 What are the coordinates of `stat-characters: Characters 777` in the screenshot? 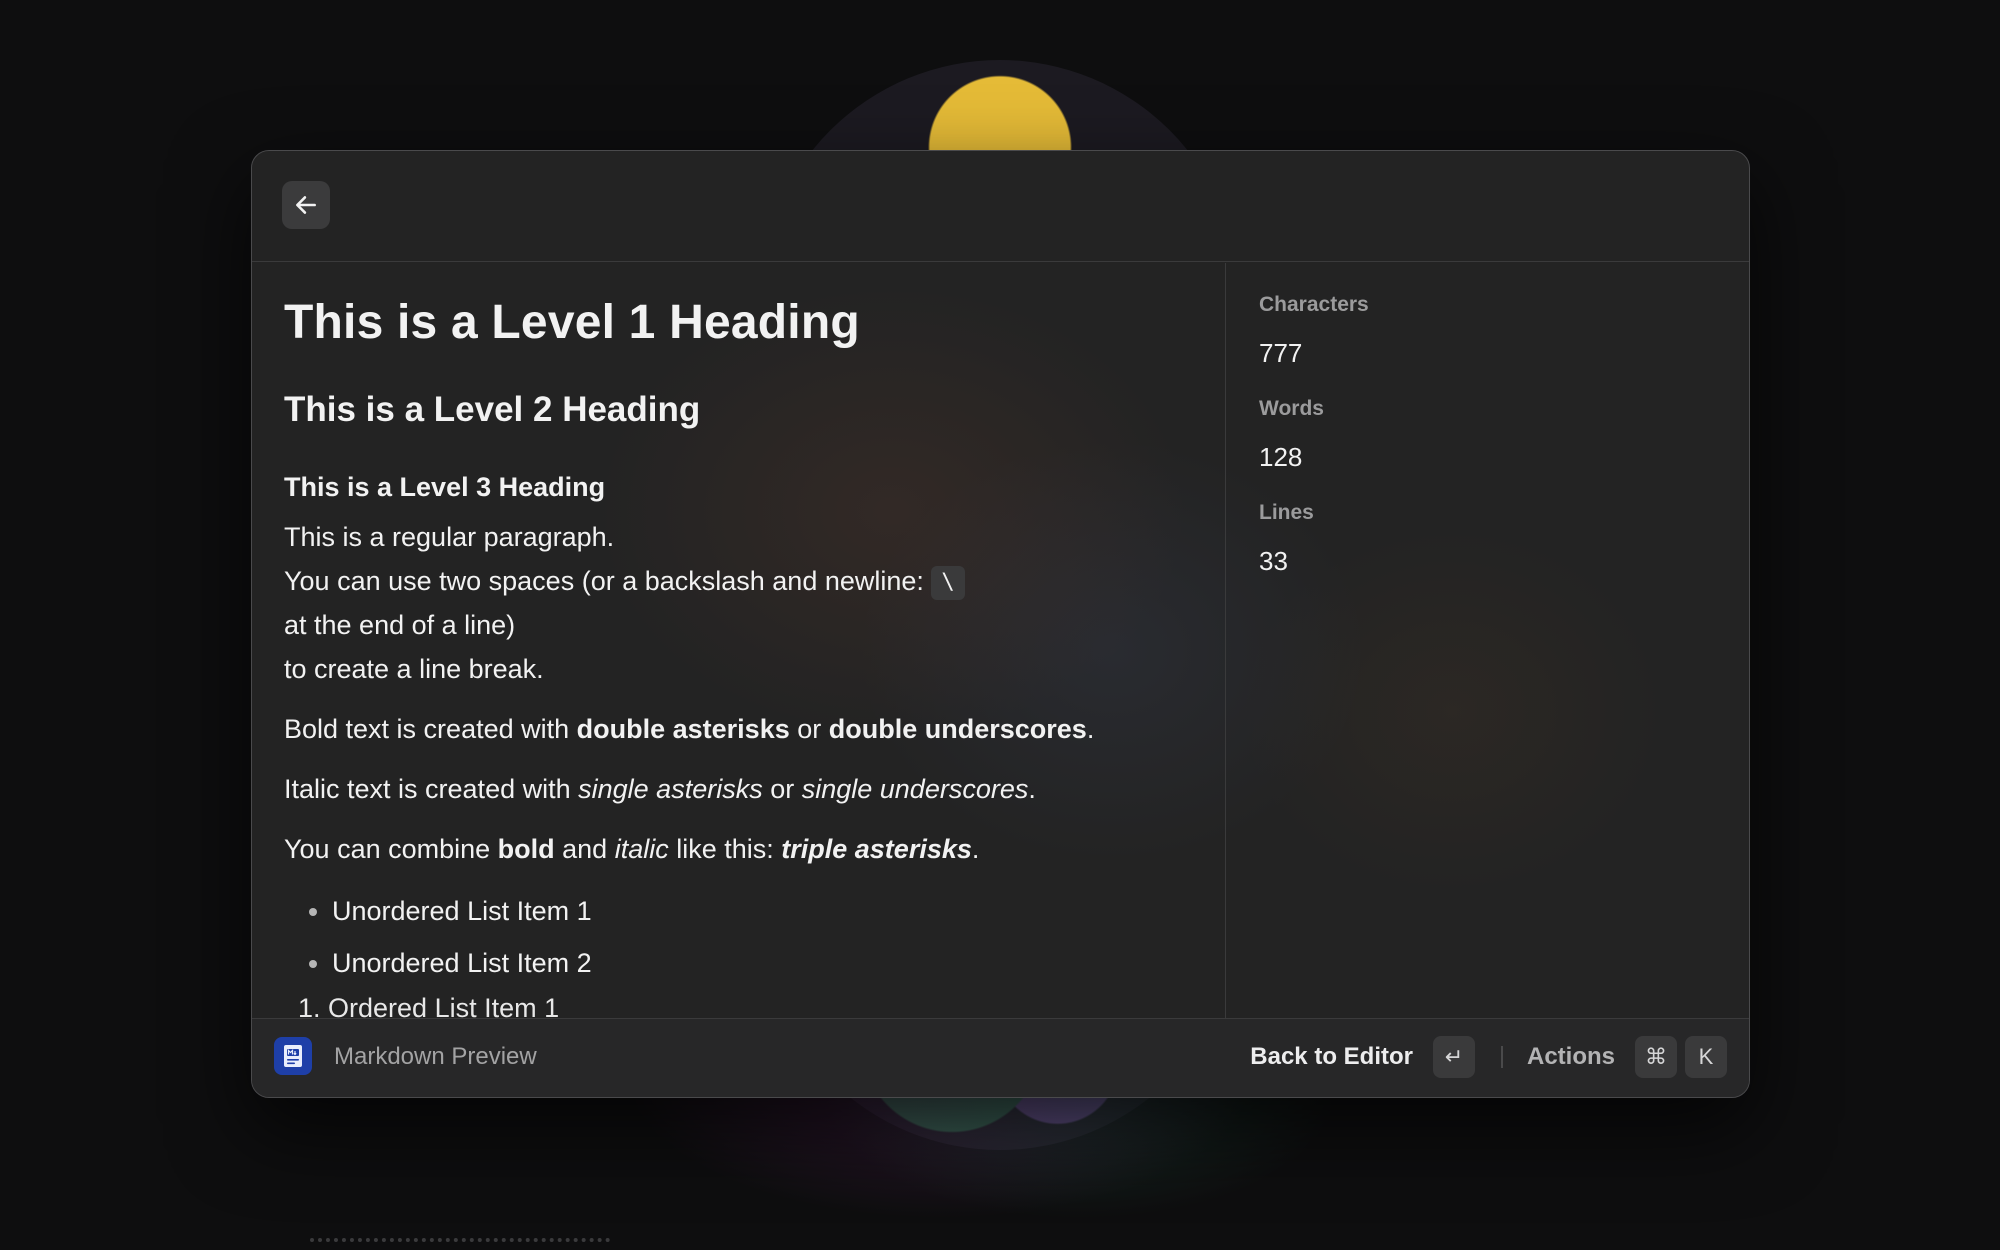 It's located at (1489, 330).